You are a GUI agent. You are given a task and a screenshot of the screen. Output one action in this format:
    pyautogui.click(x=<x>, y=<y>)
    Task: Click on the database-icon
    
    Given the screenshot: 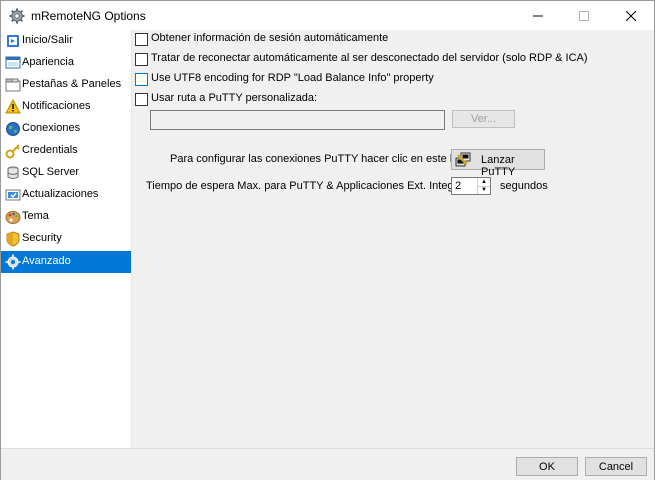 What is the action you would take?
    pyautogui.click(x=13, y=173)
    